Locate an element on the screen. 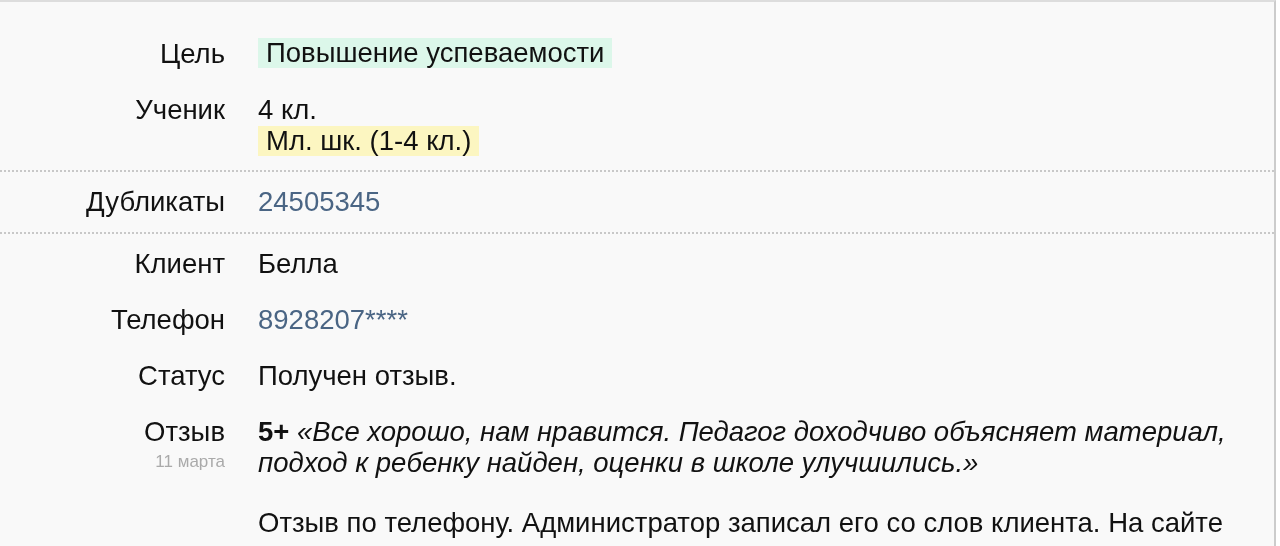 The height and width of the screenshot is (546, 1280). field-label: Клиент is located at coordinates (179, 264).